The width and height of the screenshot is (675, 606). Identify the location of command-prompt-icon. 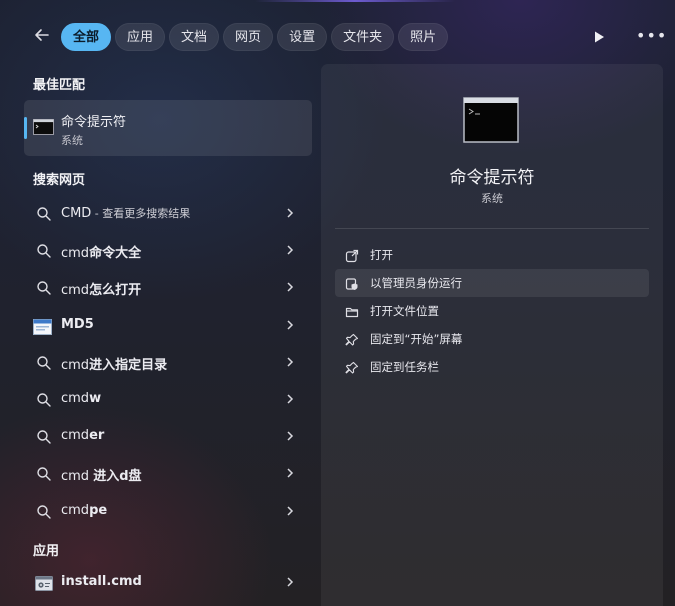
(43, 129).